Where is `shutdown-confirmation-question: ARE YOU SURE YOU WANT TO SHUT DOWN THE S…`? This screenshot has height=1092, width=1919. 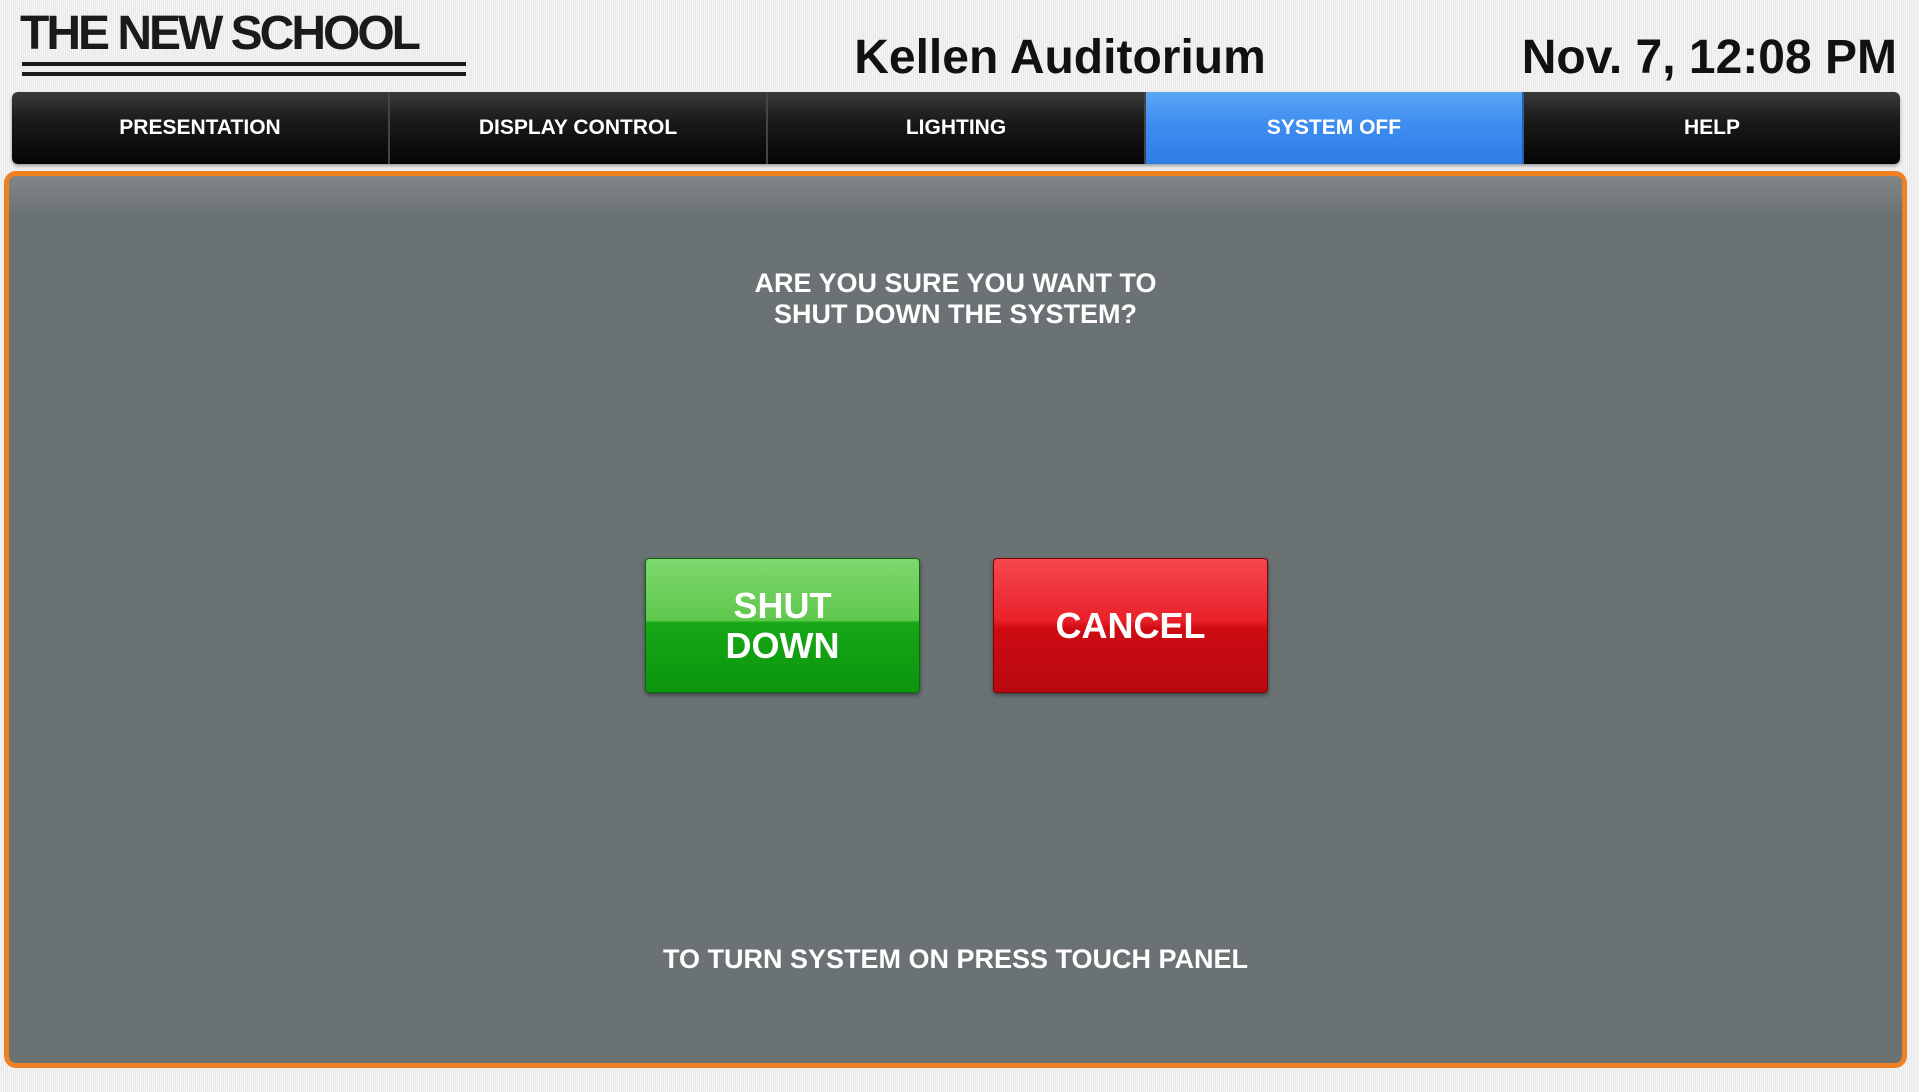
shutdown-confirmation-question: ARE YOU SURE YOU WANT TO SHUT DOWN THE S… is located at coordinates (955, 299).